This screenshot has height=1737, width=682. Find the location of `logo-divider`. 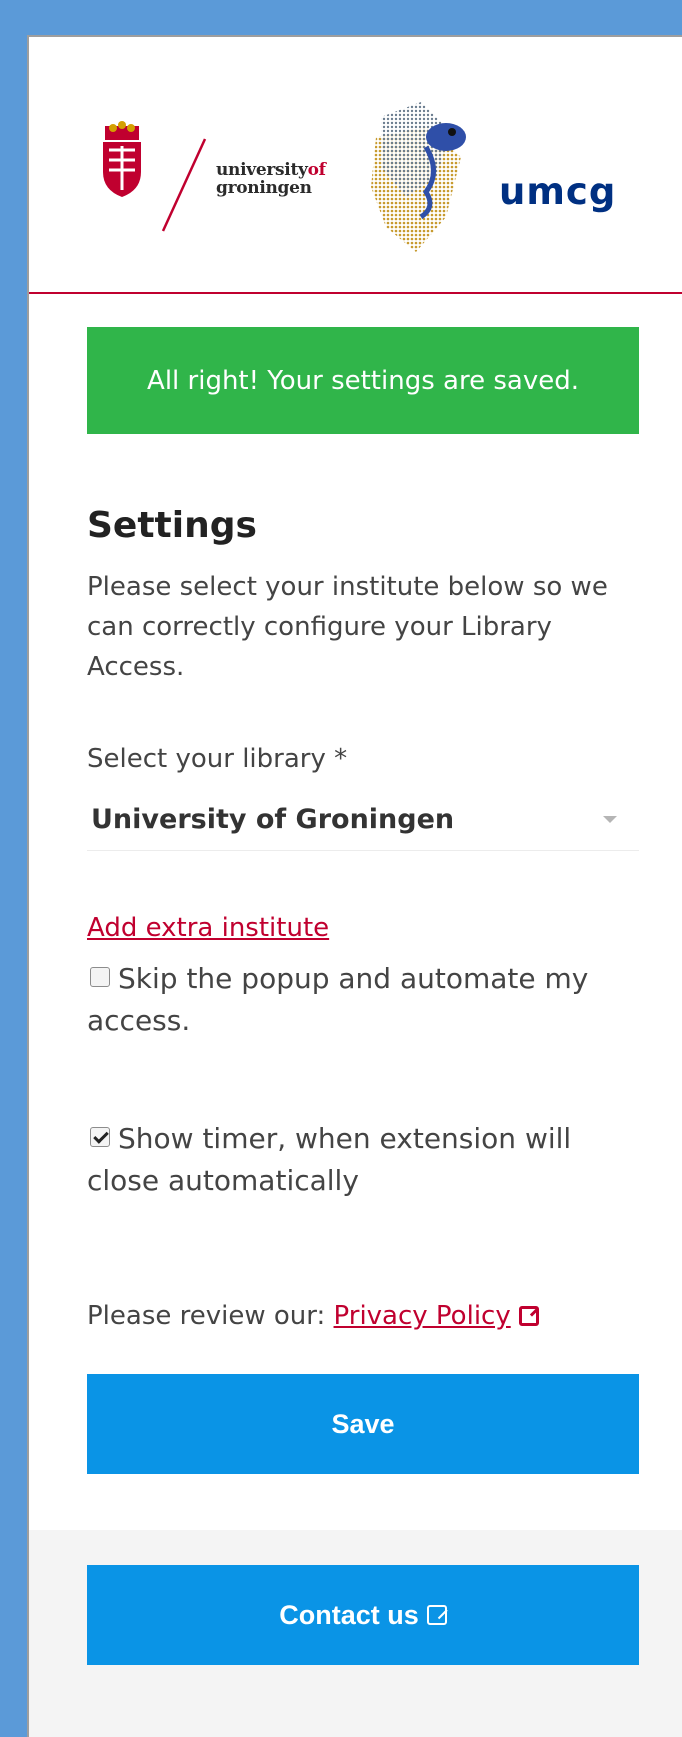

logo-divider is located at coordinates (184, 185).